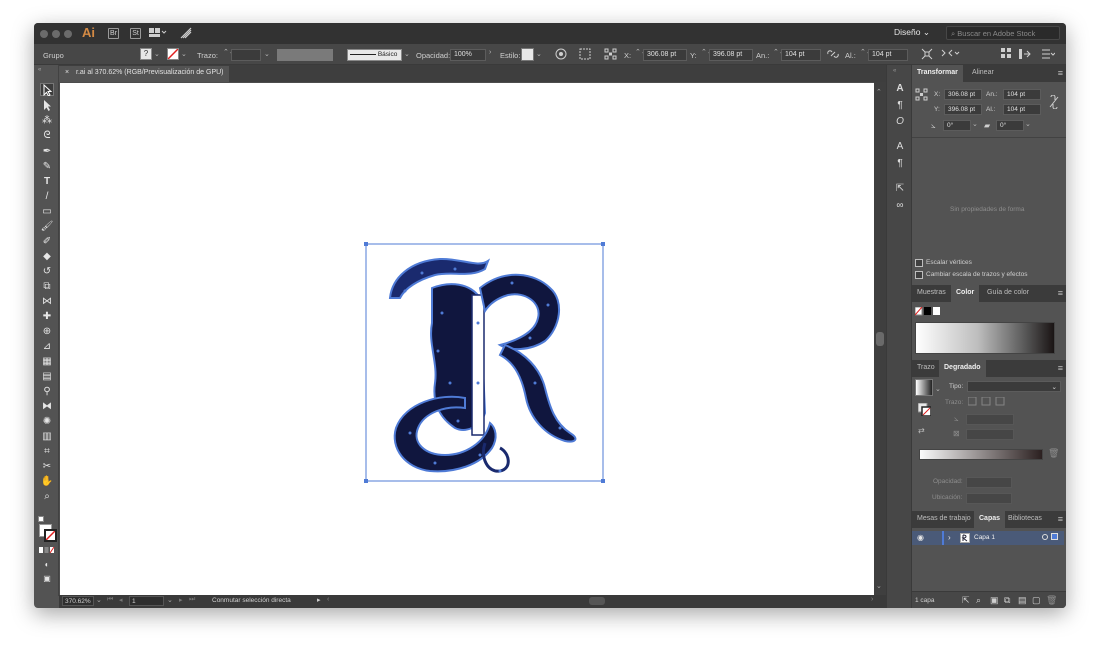 The width and height of the screenshot is (1100, 652). I want to click on color-quick-swatches, so click(927, 311).